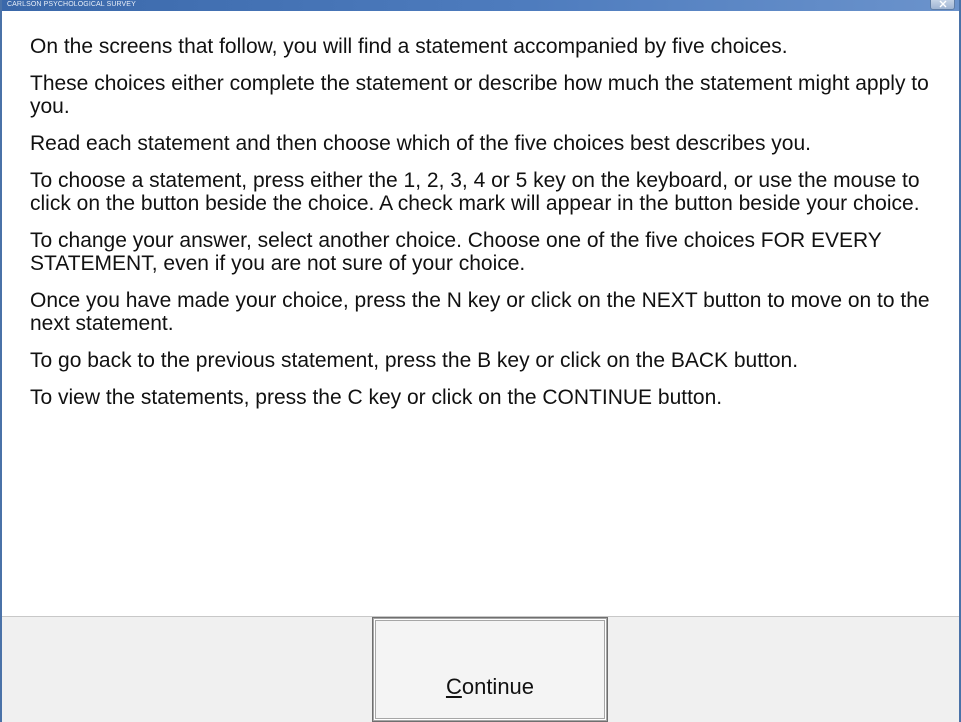 This screenshot has width=961, height=722. Describe the element at coordinates (490, 669) in the screenshot. I see `continue-button: Continue` at that location.